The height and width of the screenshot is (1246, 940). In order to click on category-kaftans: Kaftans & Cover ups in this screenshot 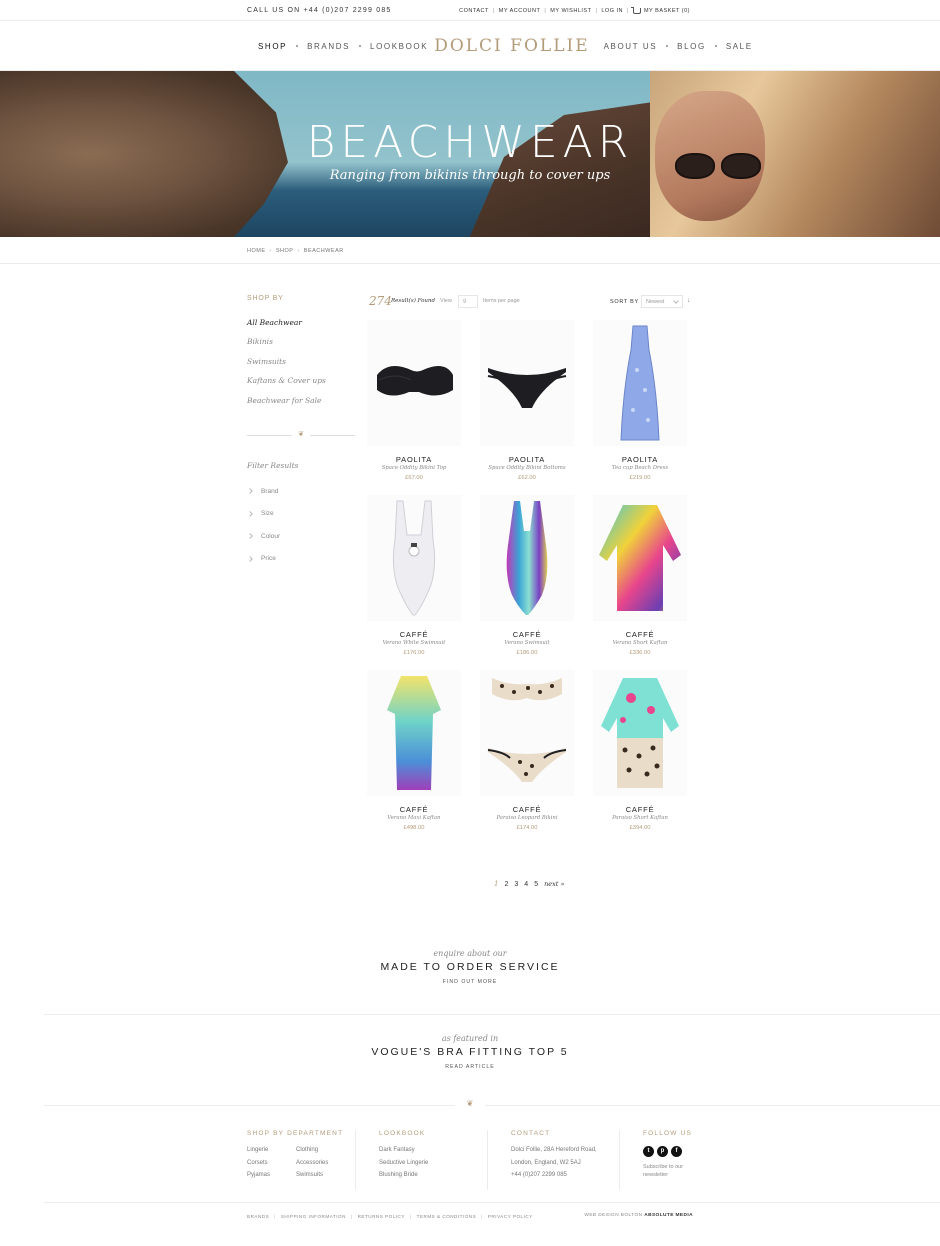, I will do `click(302, 385)`.